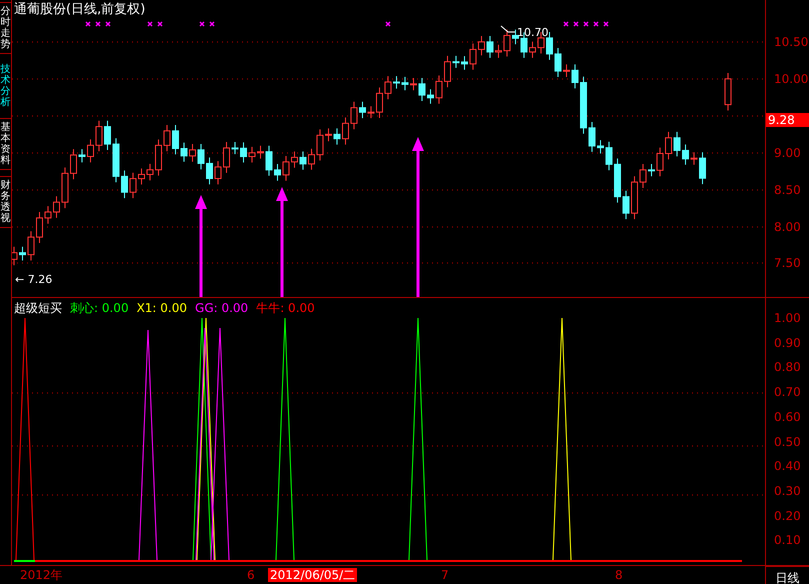  Describe the element at coordinates (787, 318) in the screenshot. I see `axis-label: 1.00` at that location.